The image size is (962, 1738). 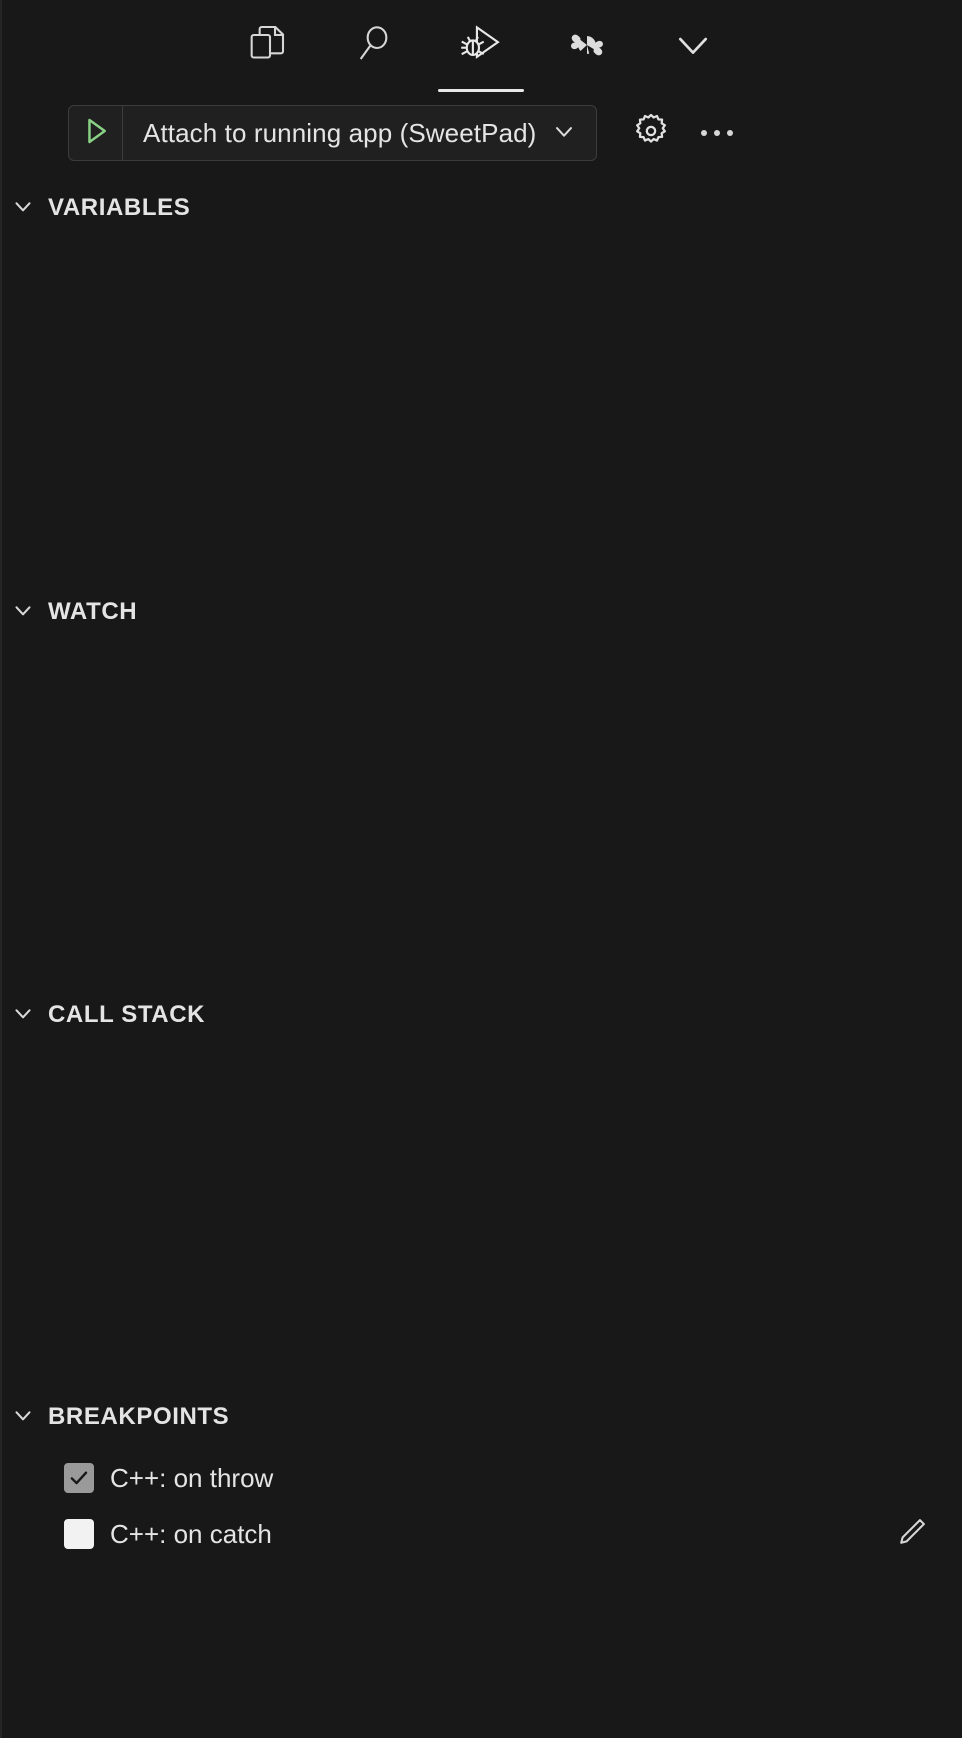 I want to click on more-ellipsis-icon, so click(x=717, y=133).